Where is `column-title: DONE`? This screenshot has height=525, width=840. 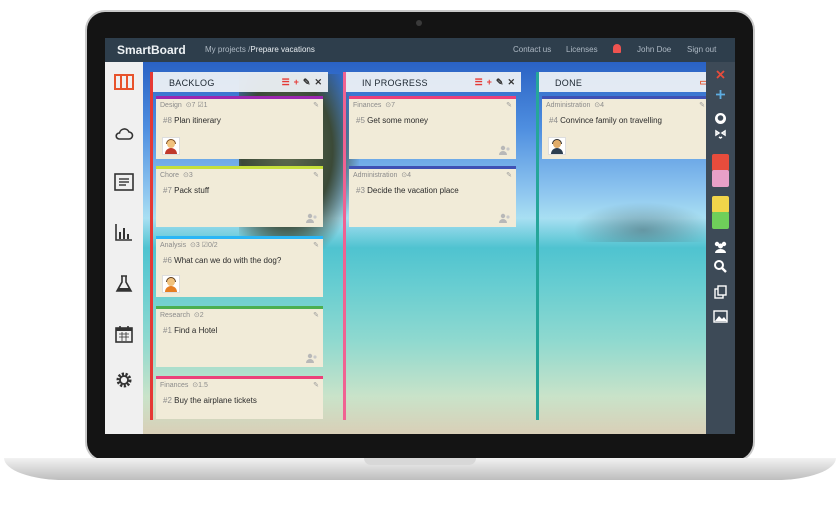 column-title: DONE is located at coordinates (569, 83).